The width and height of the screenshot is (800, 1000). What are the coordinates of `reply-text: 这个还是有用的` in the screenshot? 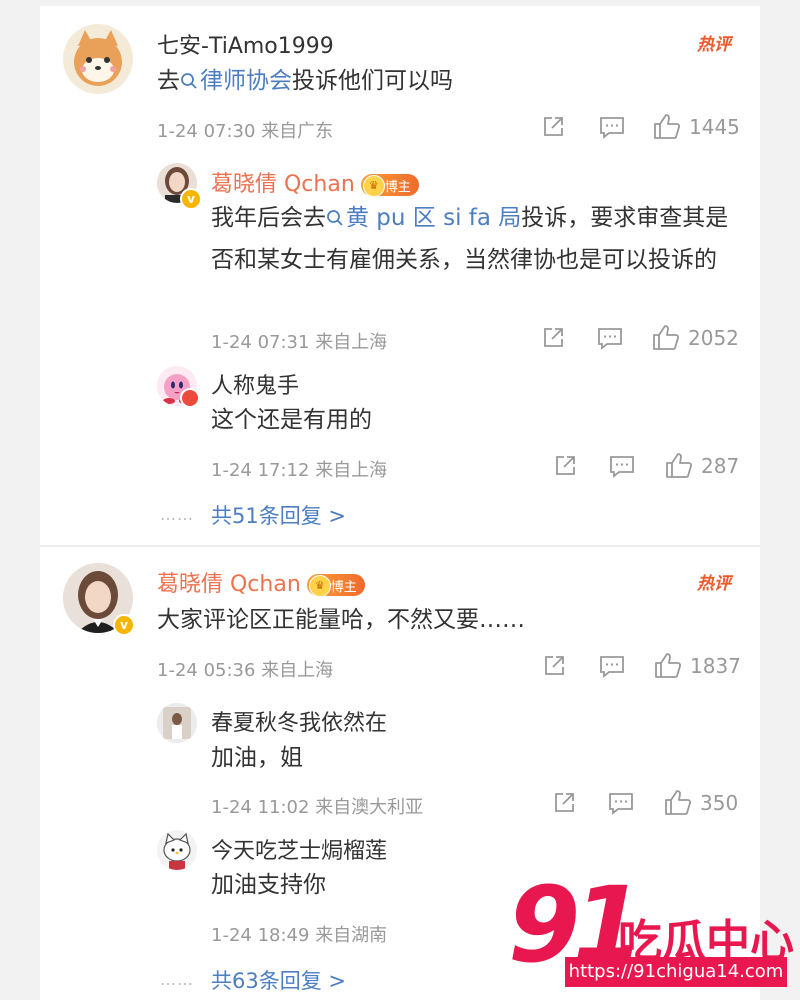 It's located at (291, 420).